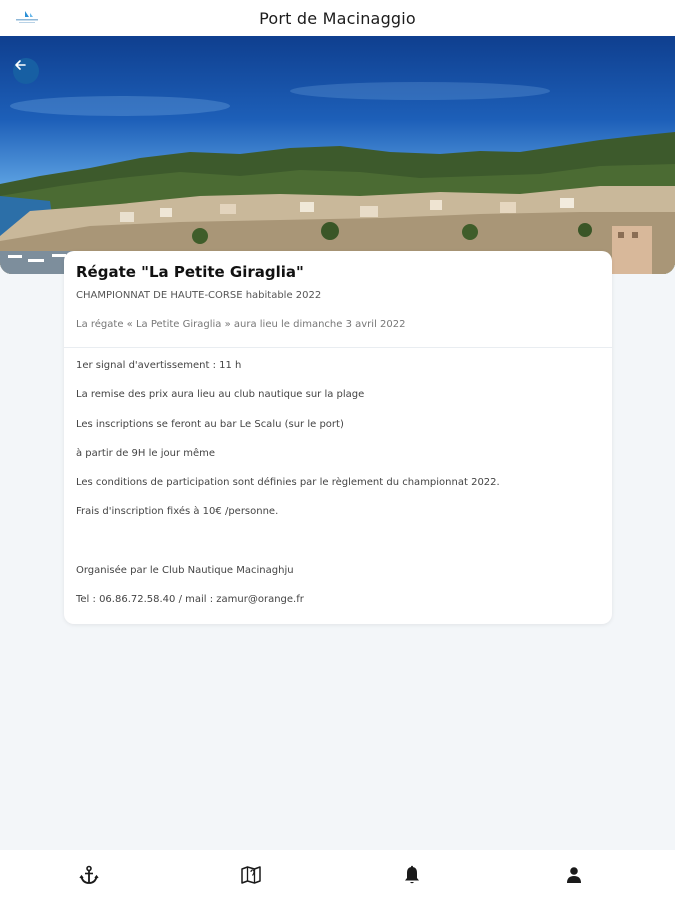  I want to click on nav-item-port, so click(89, 875).